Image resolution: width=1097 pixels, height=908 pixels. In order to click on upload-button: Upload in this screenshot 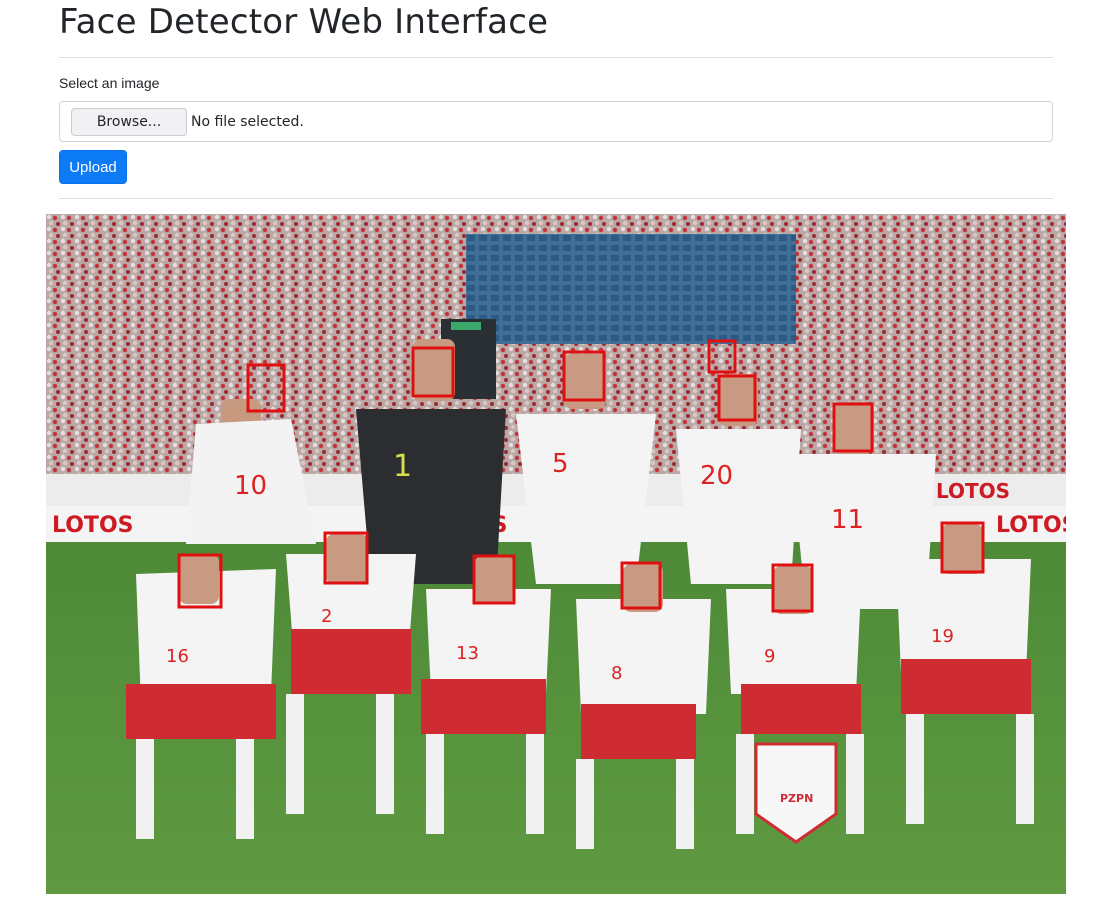, I will do `click(93, 167)`.